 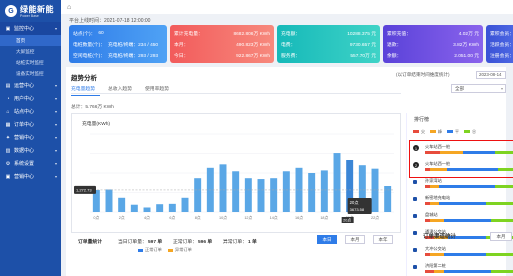 What do you see at coordinates (122, 90) in the screenshot?
I see `tab-income-trend: 总收入趋势` at bounding box center [122, 90].